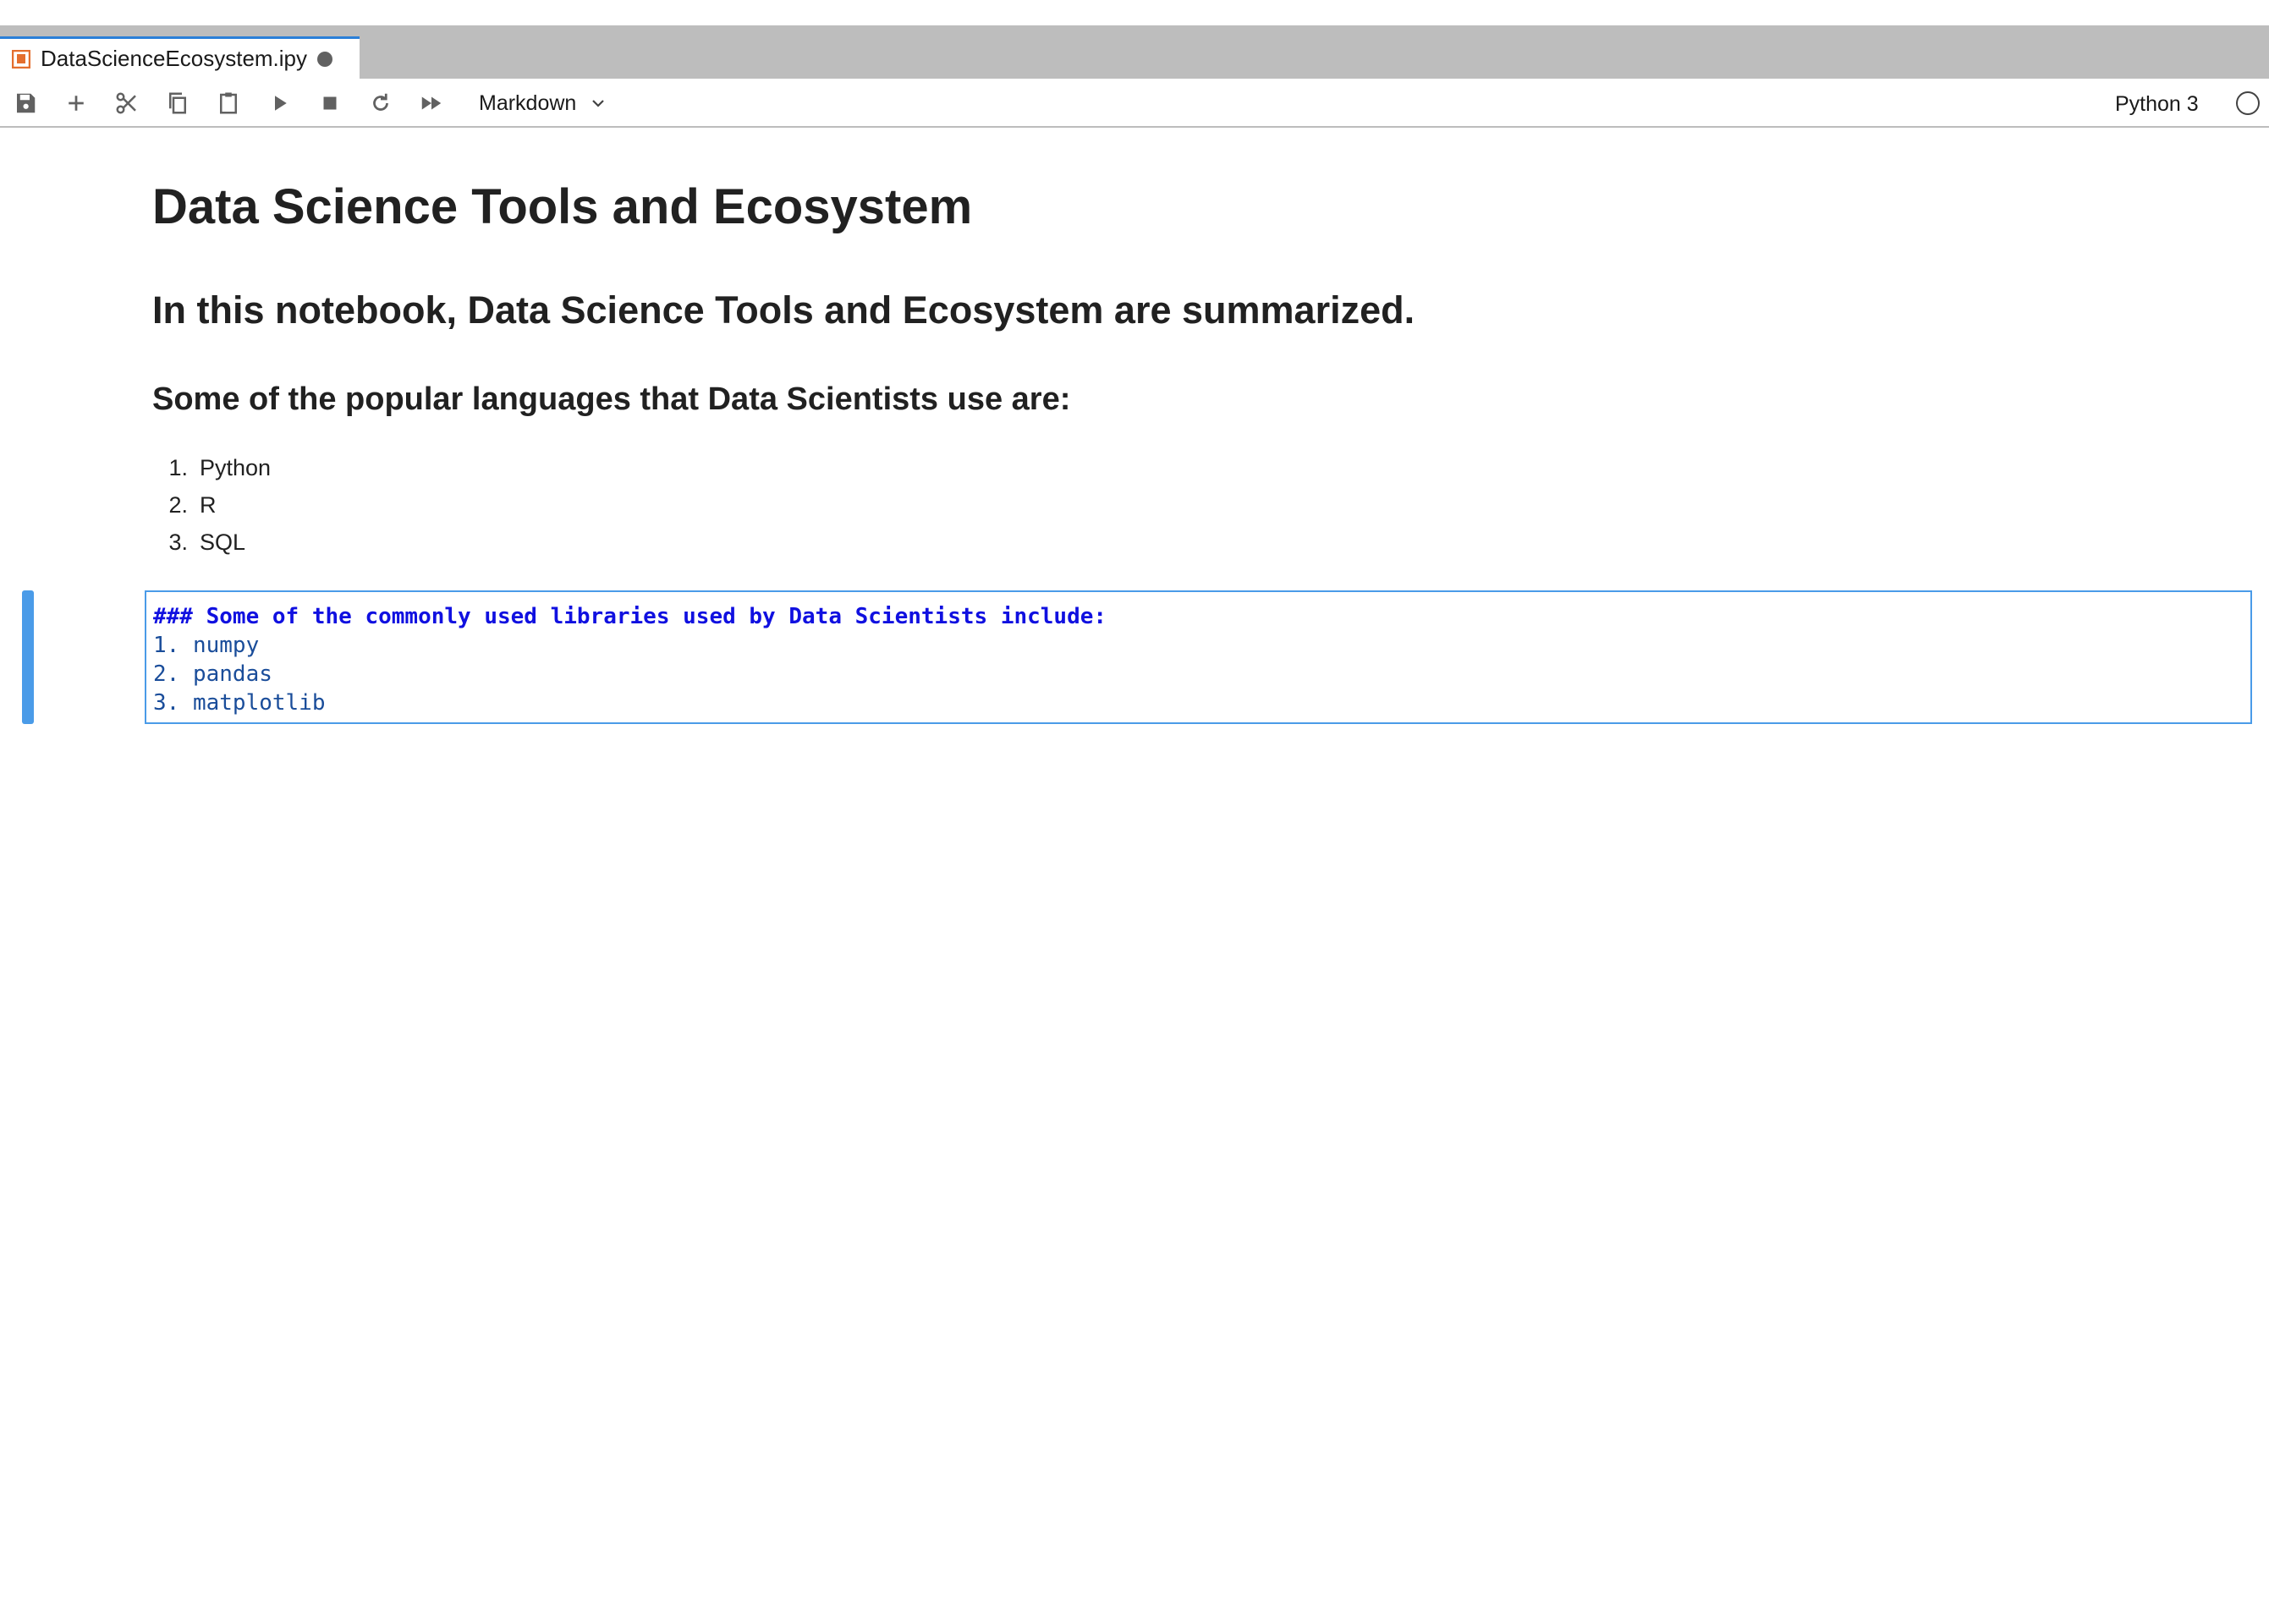 Image resolution: width=2269 pixels, height=1624 pixels. Describe the element at coordinates (528, 103) in the screenshot. I see `cell-type-label: Markdown` at that location.